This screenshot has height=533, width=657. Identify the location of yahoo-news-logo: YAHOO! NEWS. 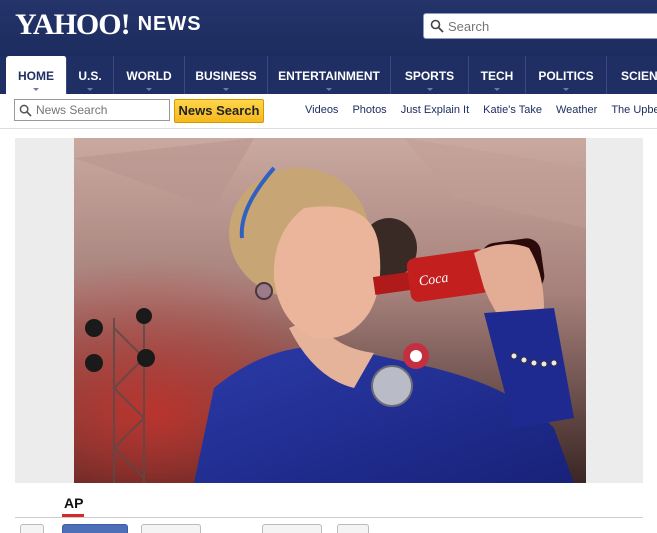
(108, 25).